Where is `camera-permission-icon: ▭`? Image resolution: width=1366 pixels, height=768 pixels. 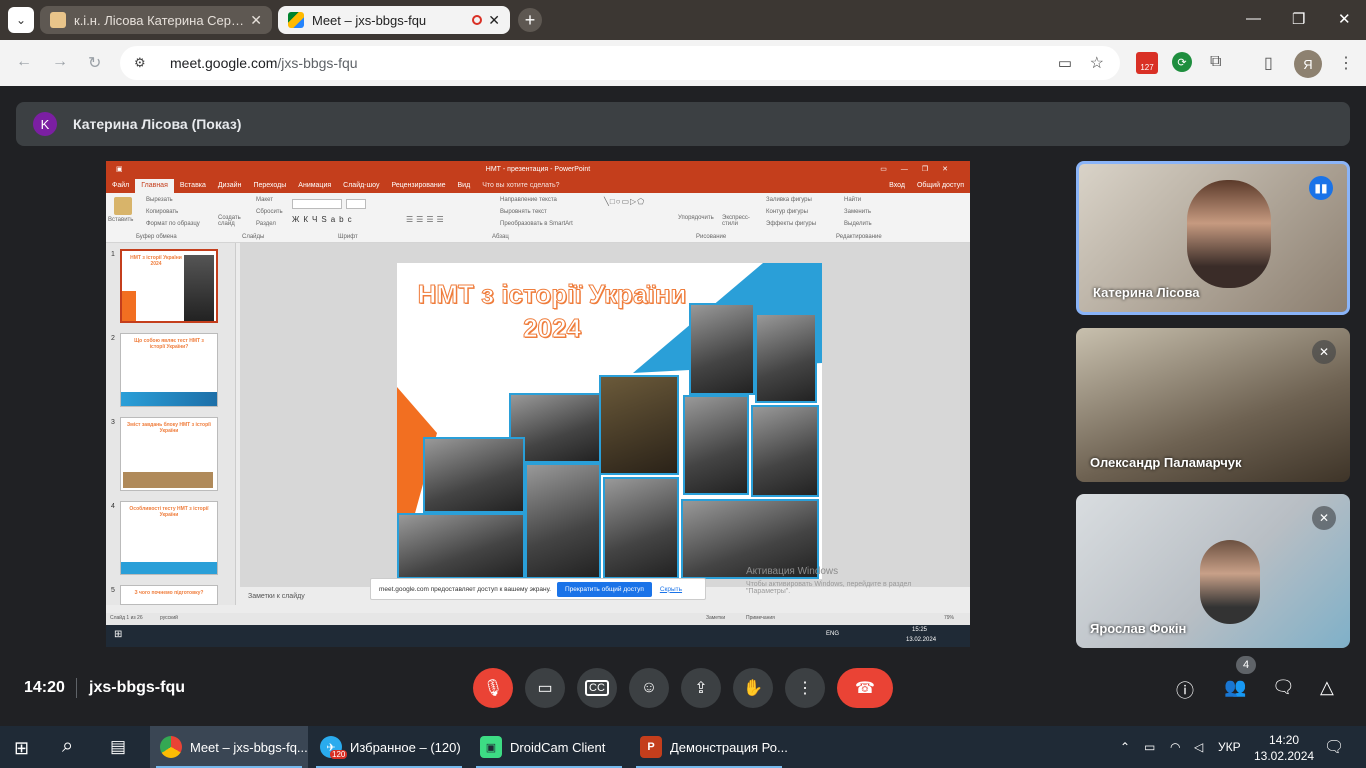
camera-permission-icon: ▭ is located at coordinates (1065, 63).